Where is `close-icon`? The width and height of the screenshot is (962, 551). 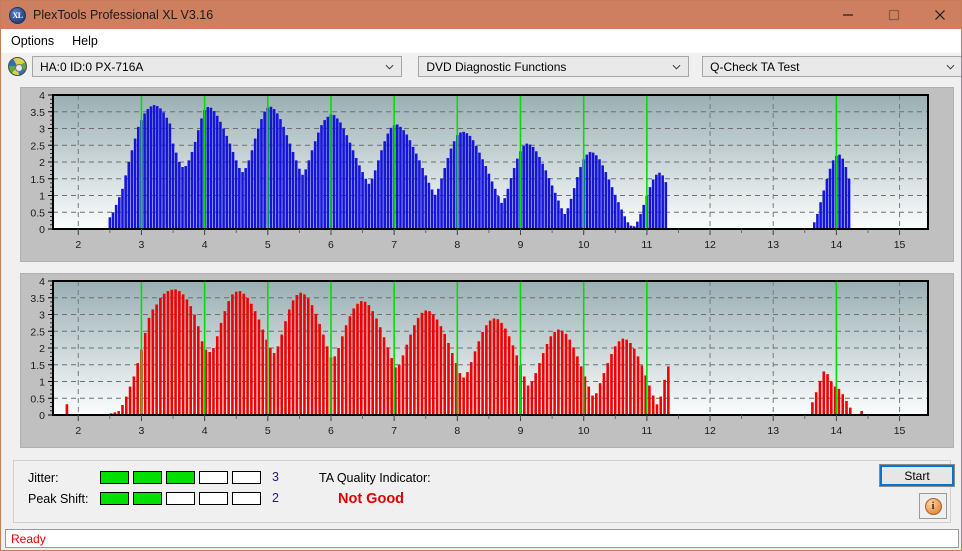
close-icon is located at coordinates (939, 15).